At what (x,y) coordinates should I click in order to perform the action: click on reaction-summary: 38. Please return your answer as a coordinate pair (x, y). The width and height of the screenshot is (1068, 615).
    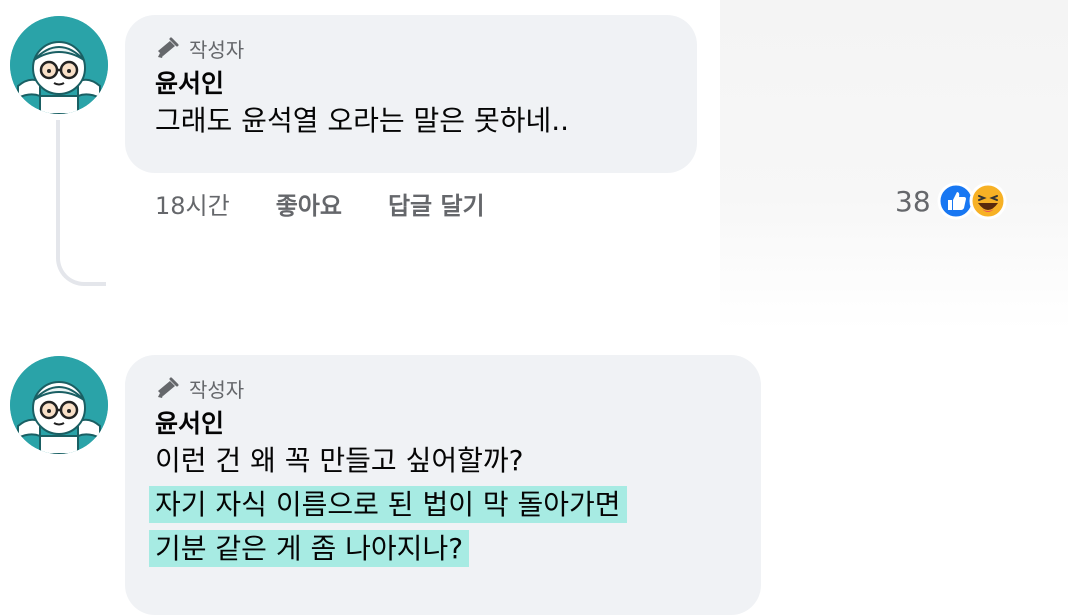
    Looking at the image, I should click on (951, 201).